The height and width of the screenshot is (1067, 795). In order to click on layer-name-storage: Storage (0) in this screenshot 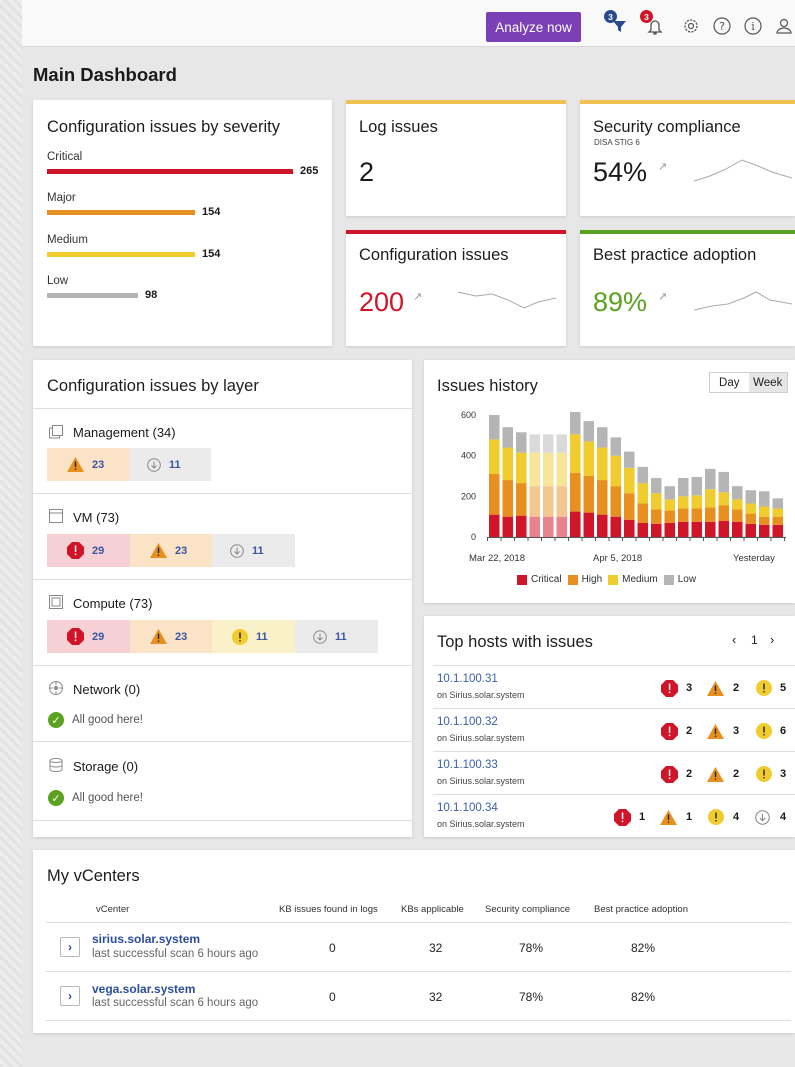, I will do `click(105, 766)`.